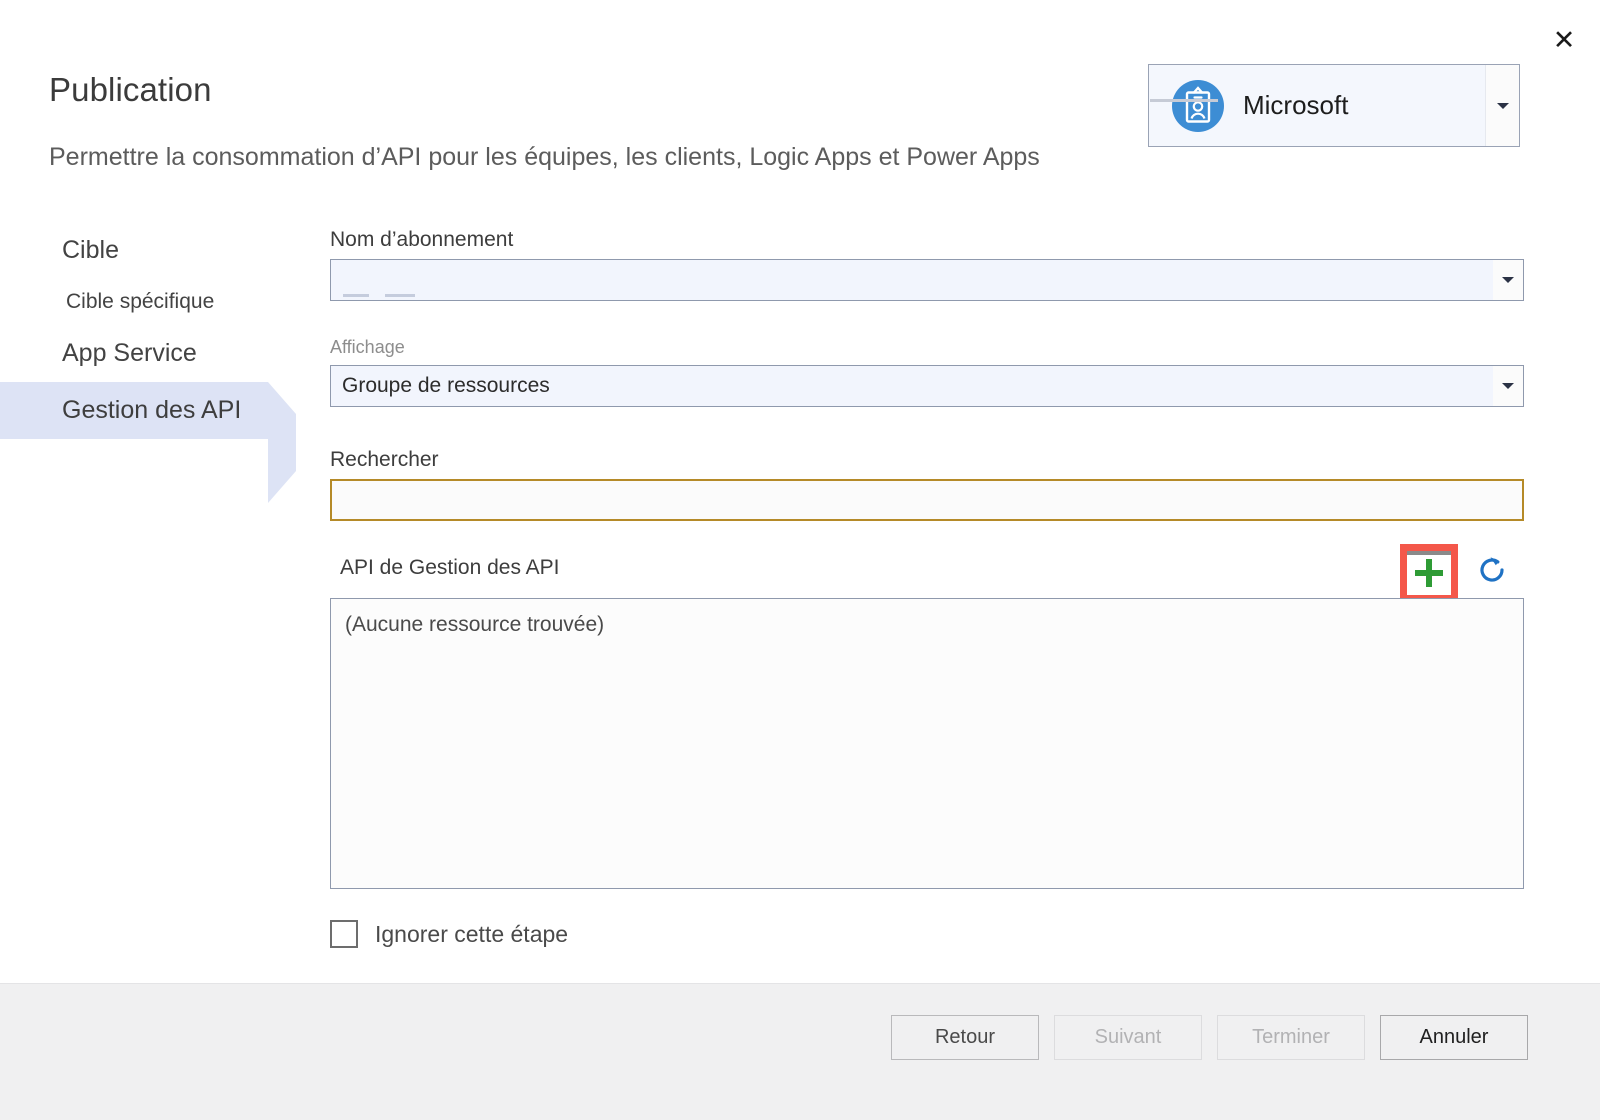 The width and height of the screenshot is (1600, 1120). Describe the element at coordinates (965, 1037) in the screenshot. I see `back-button: Retour` at that location.